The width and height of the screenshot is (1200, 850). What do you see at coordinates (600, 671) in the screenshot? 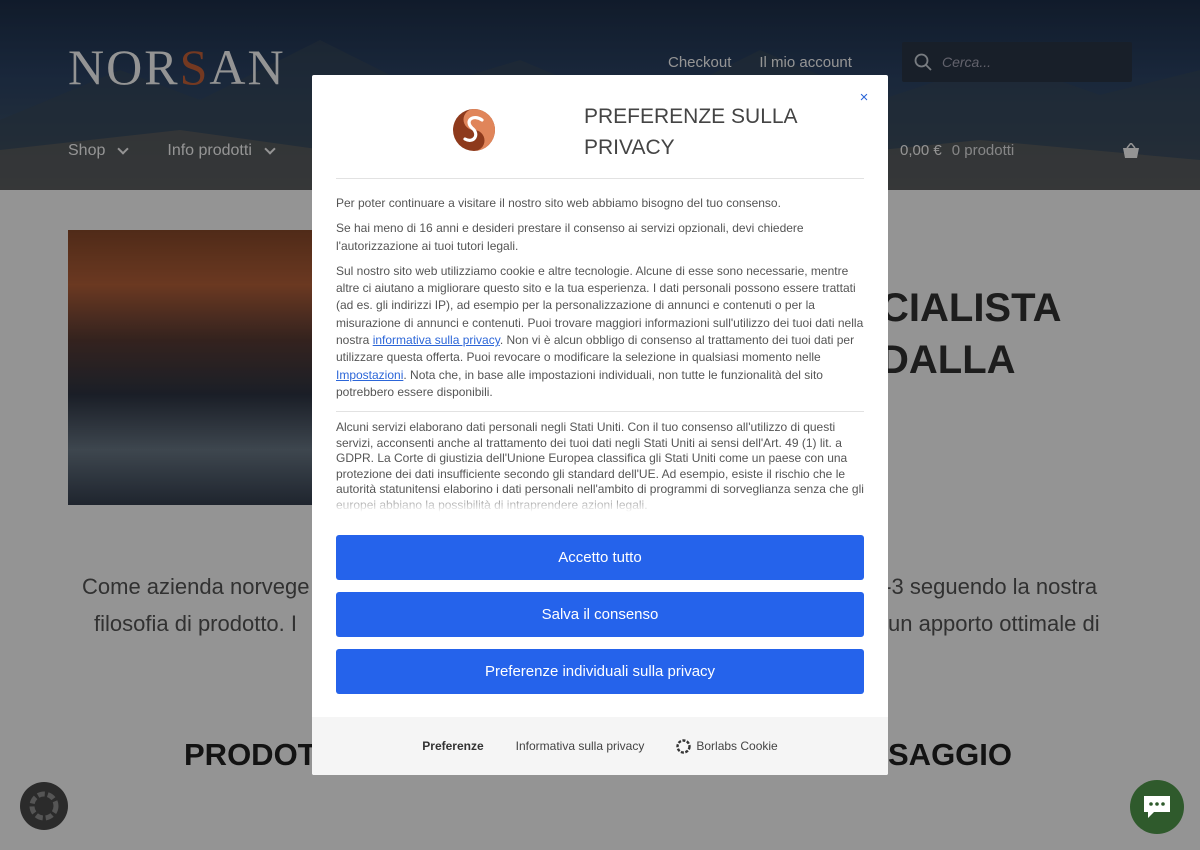
I see `individual-privacy-preferences-button: Preferenze individuali sulla privacy` at bounding box center [600, 671].